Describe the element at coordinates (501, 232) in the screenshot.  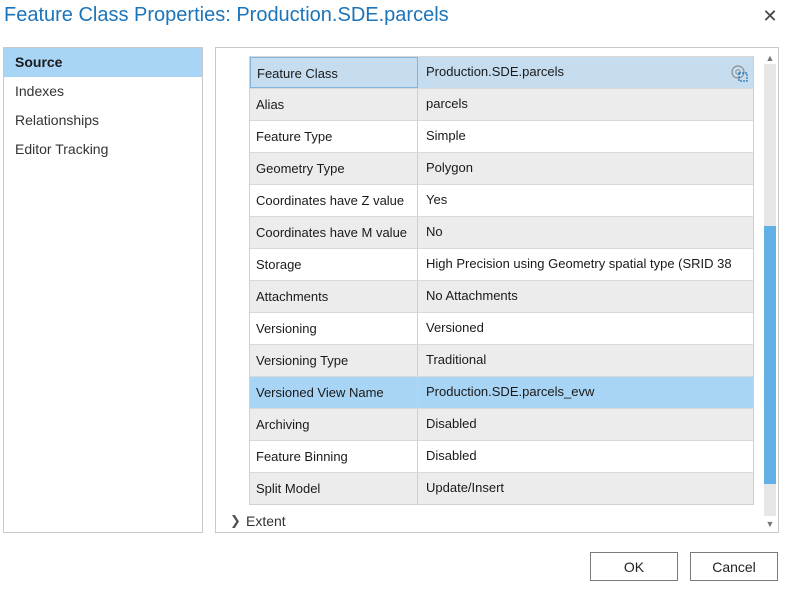
I see `table-row: Coordinates have M value No` at that location.